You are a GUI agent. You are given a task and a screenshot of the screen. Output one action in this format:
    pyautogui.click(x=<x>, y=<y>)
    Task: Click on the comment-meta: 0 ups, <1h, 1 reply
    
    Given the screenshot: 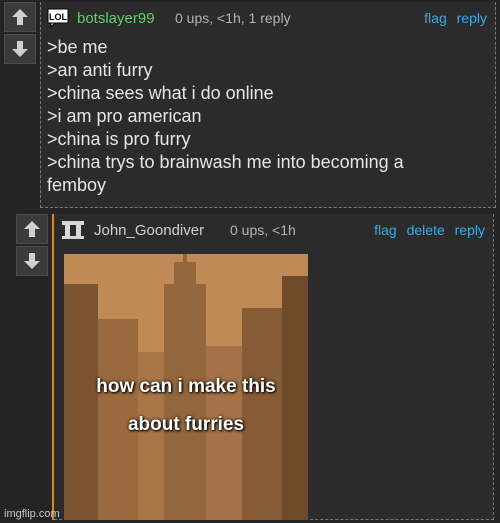 What is the action you would take?
    pyautogui.click(x=233, y=18)
    